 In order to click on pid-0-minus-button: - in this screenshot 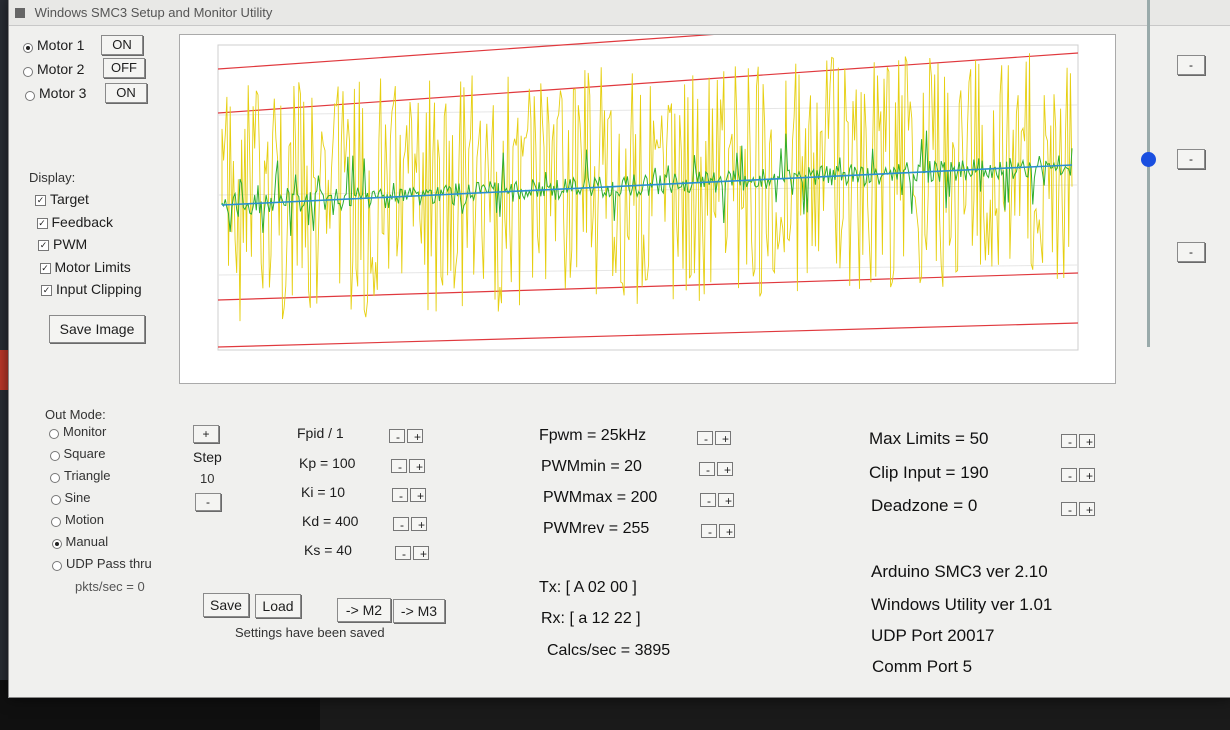, I will do `click(397, 436)`.